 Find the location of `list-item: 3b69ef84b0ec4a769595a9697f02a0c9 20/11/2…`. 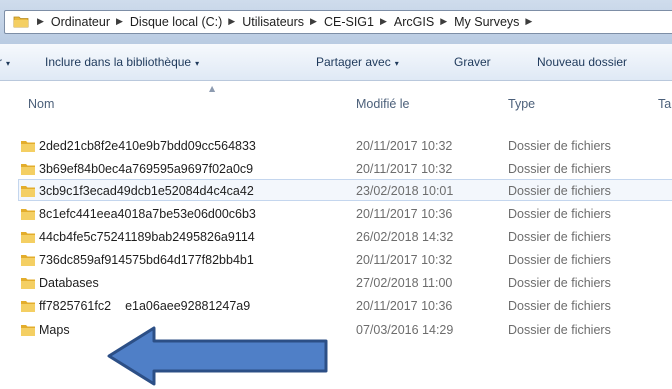

list-item: 3b69ef84b0ec4a769595a9697f02a0c9 20/11/2… is located at coordinates (345, 168).